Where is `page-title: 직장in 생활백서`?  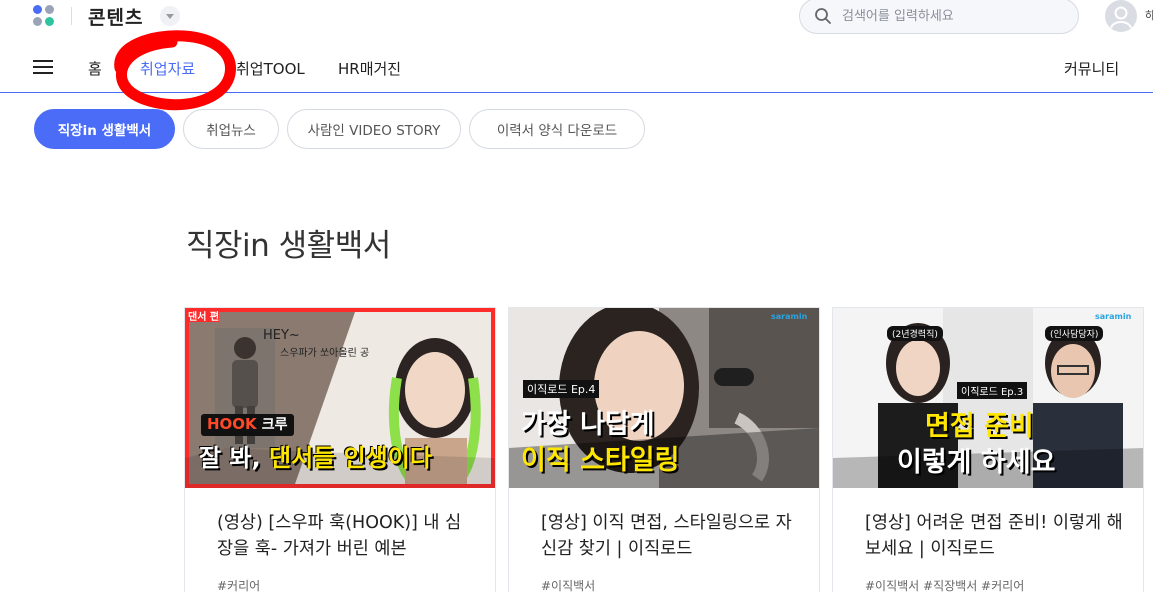
page-title: 직장in 생활백서 is located at coordinates (288, 246).